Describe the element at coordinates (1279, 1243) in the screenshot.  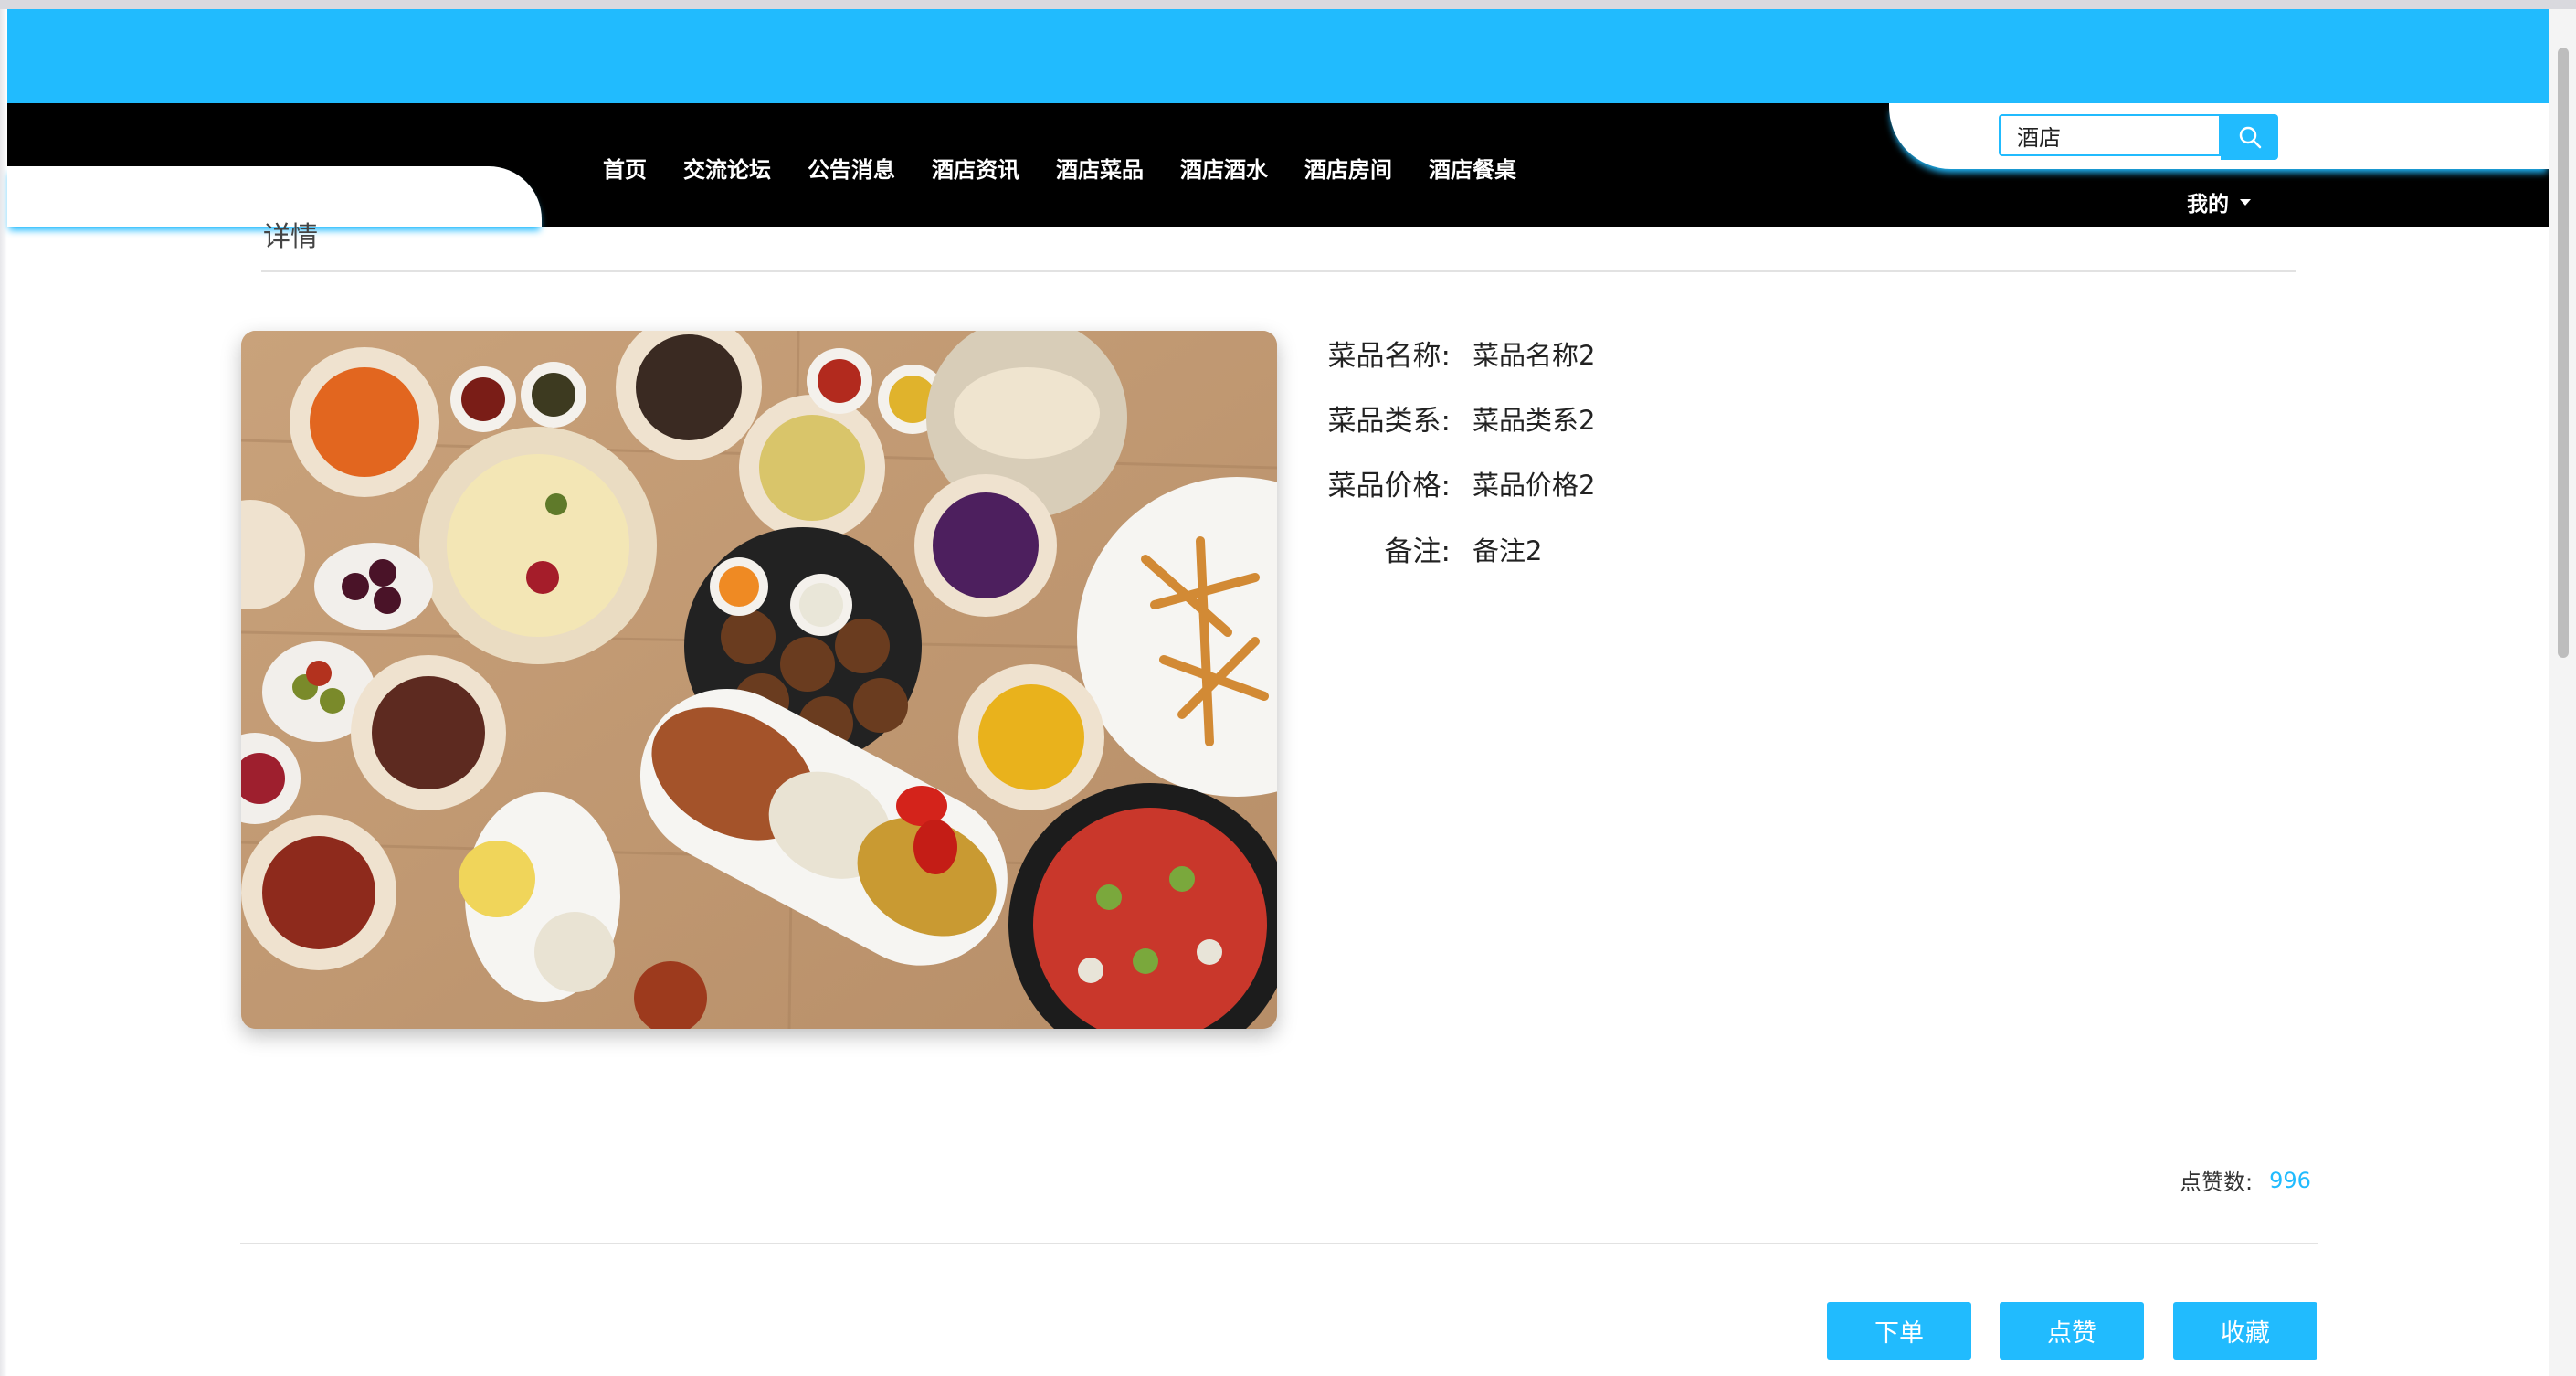
I see `bottom-divider` at that location.